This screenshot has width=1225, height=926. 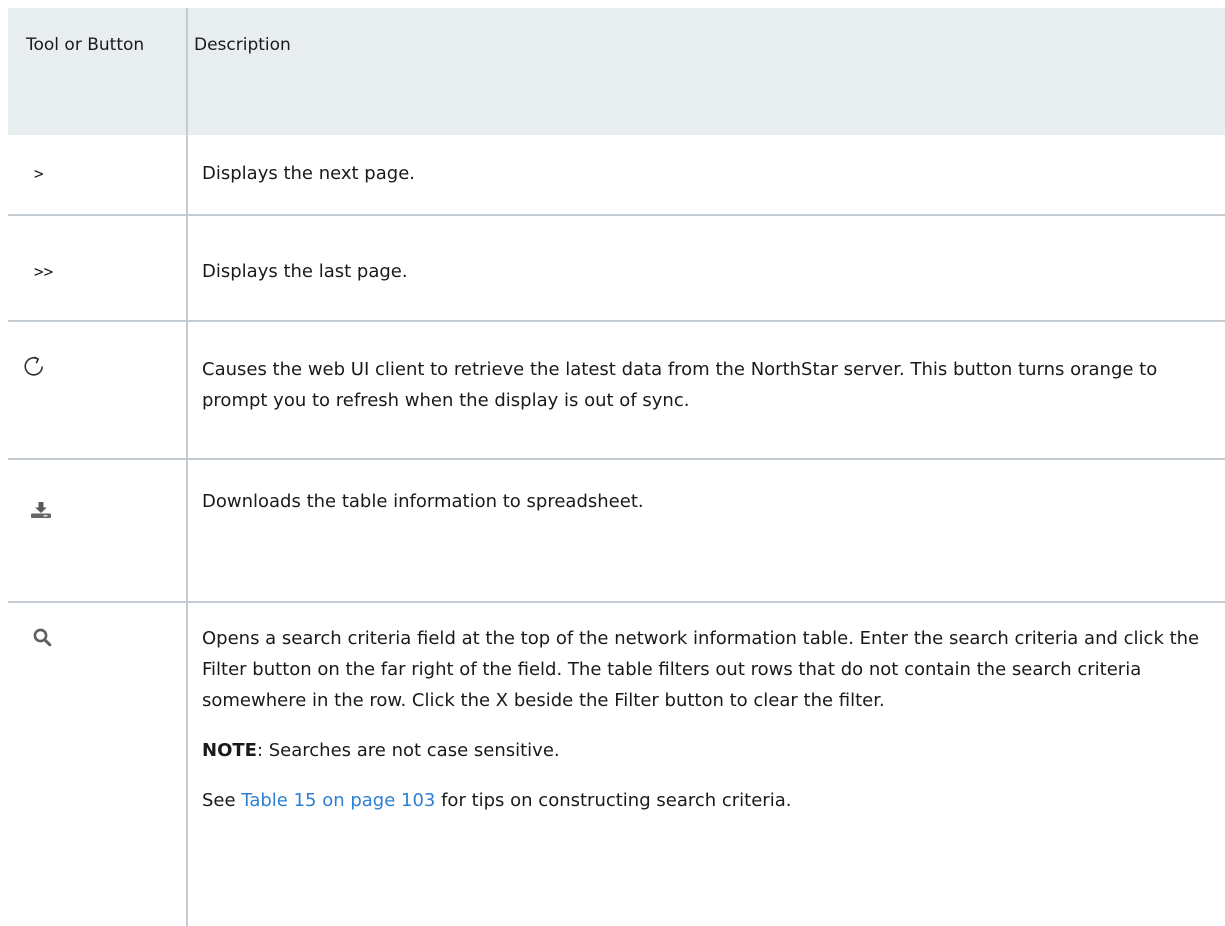 What do you see at coordinates (85, 45) in the screenshot?
I see `header-tool-or-button: Tool or Button` at bounding box center [85, 45].